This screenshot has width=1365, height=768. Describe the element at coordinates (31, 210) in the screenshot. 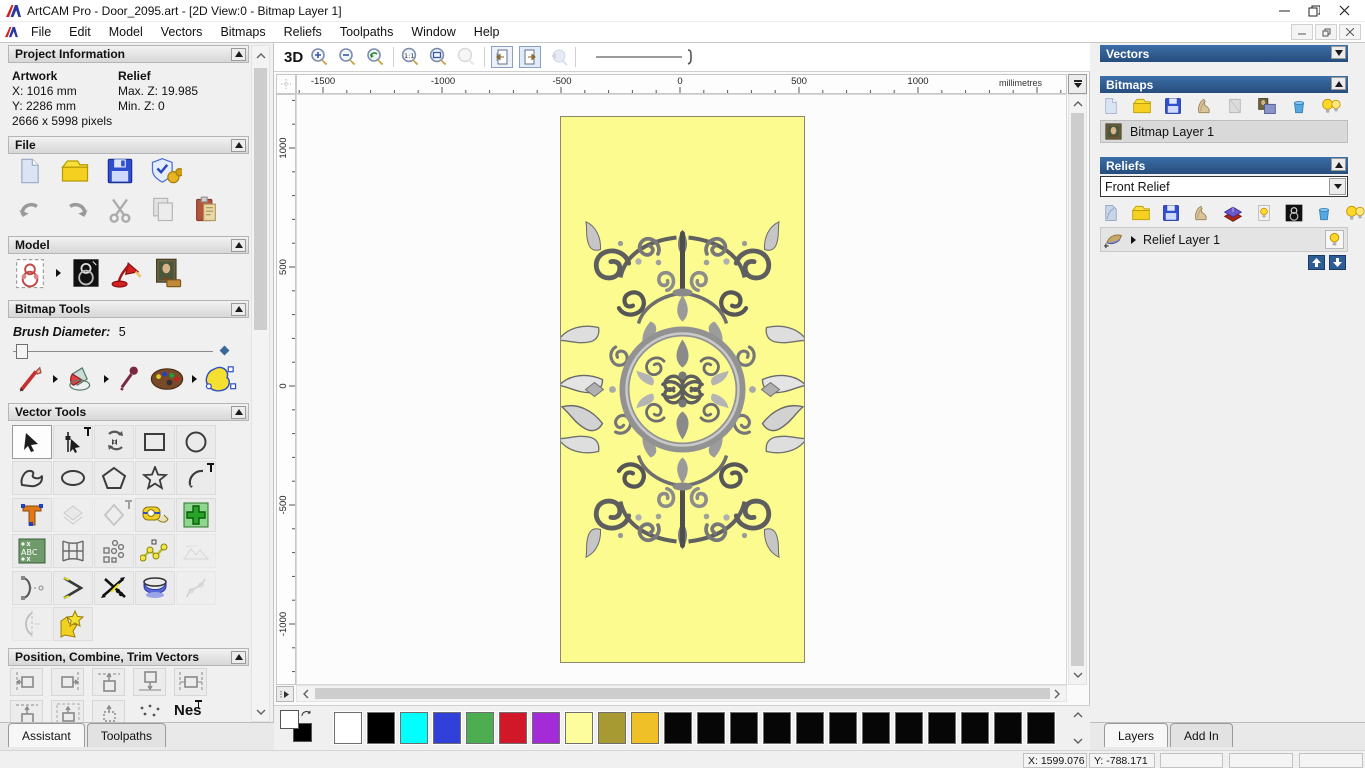

I see `undo-icon` at that location.